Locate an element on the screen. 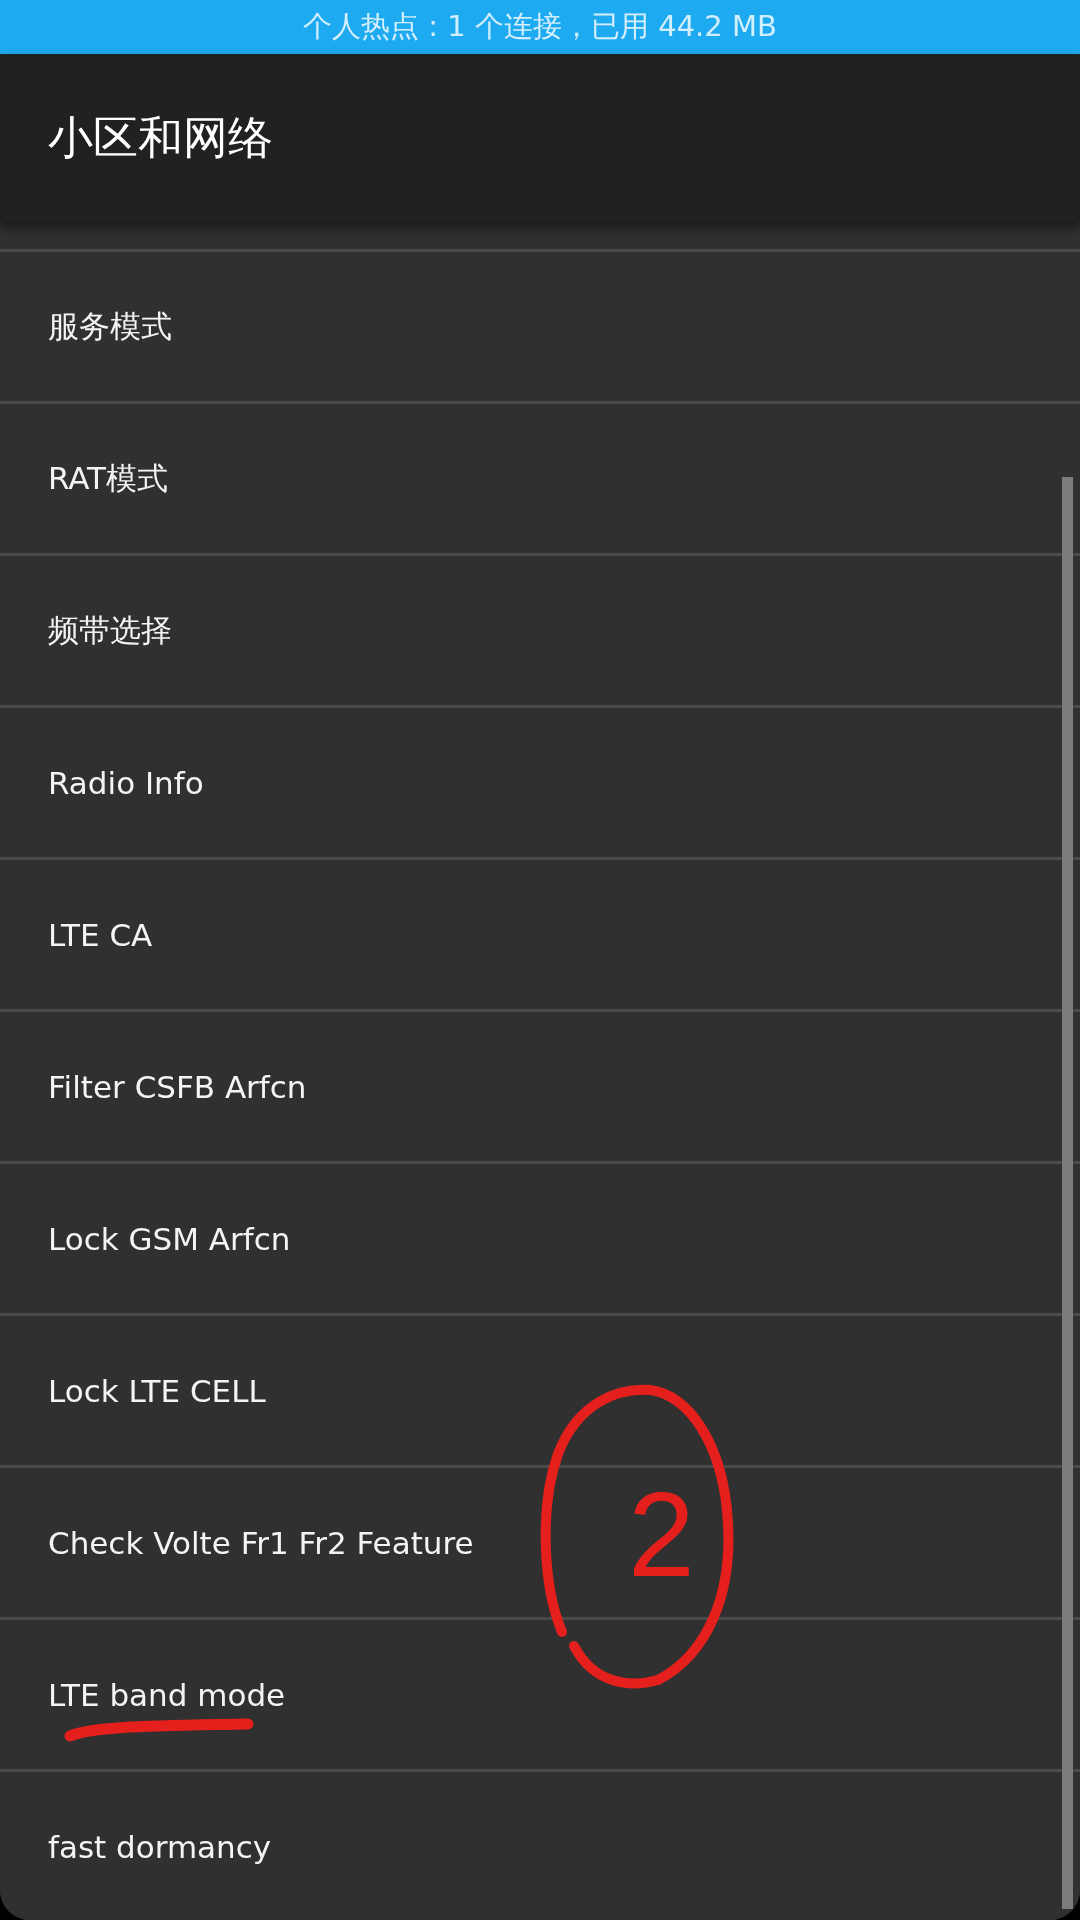  screen-title: 小区和网络 is located at coordinates (160, 138).